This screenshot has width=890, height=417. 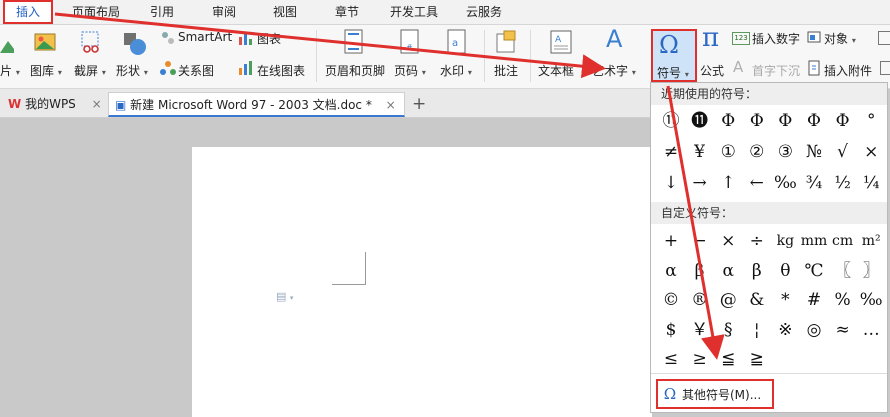 What do you see at coordinates (695, 222) in the screenshot?
I see `arrow-symbol-to-more` at bounding box center [695, 222].